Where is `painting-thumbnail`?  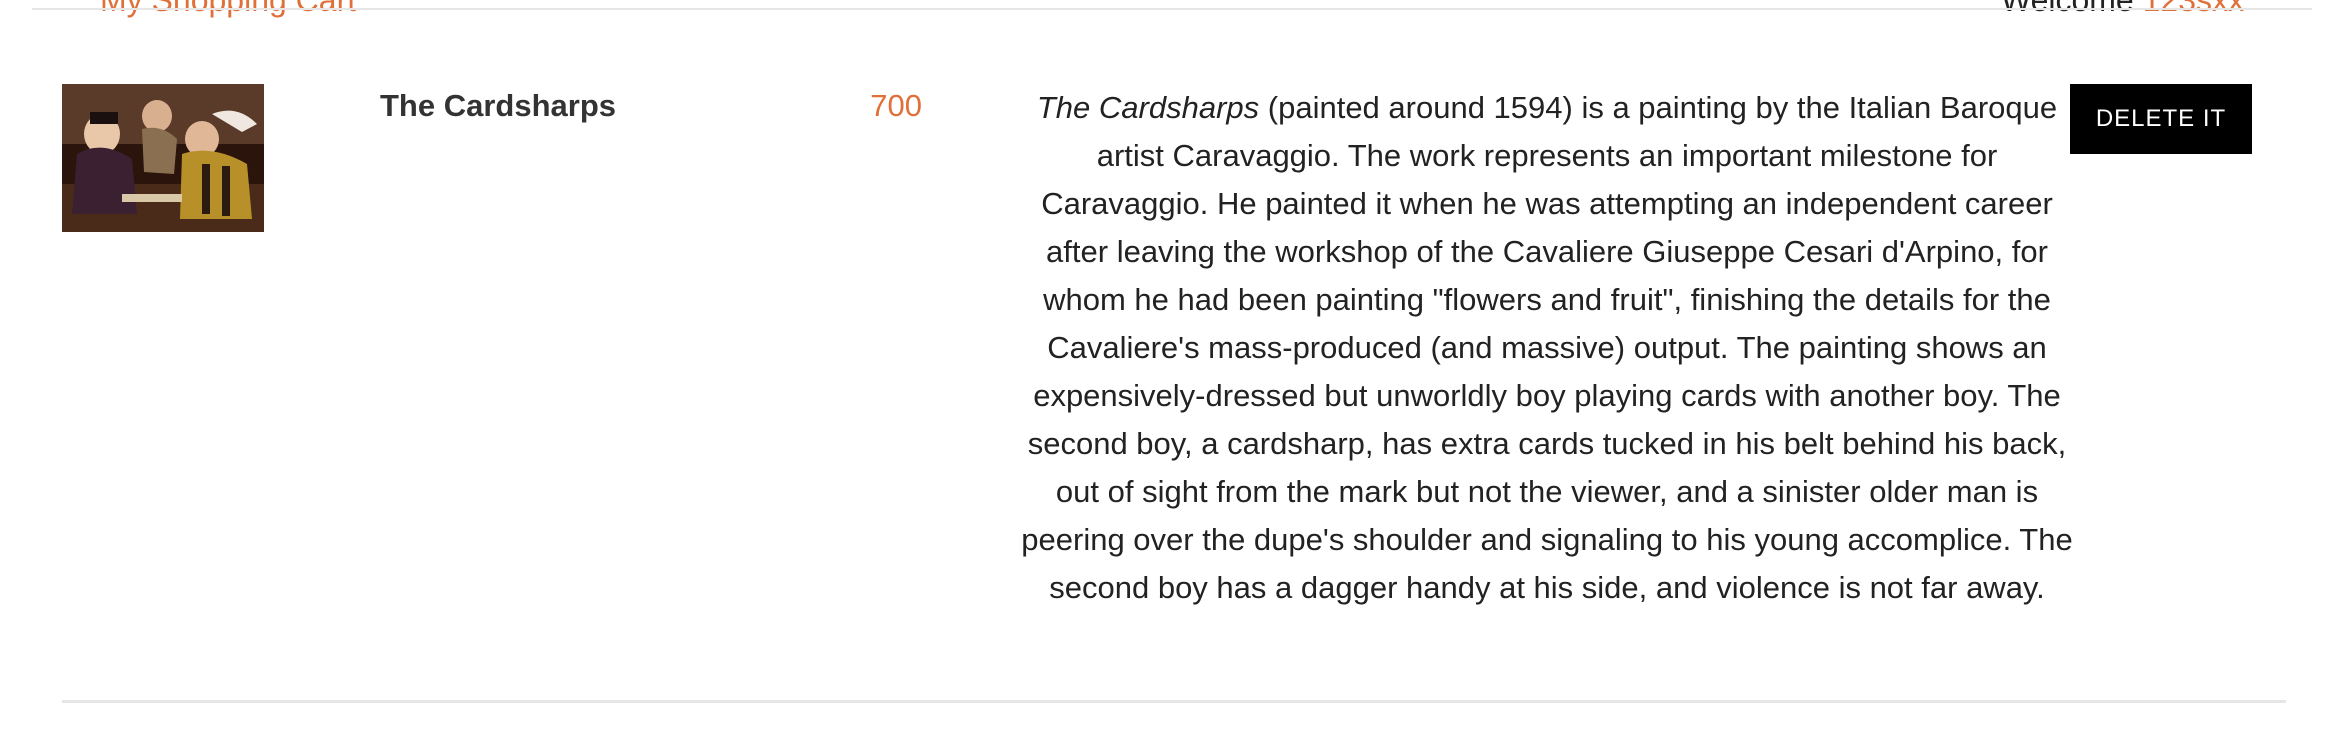
painting-thumbnail is located at coordinates (163, 158).